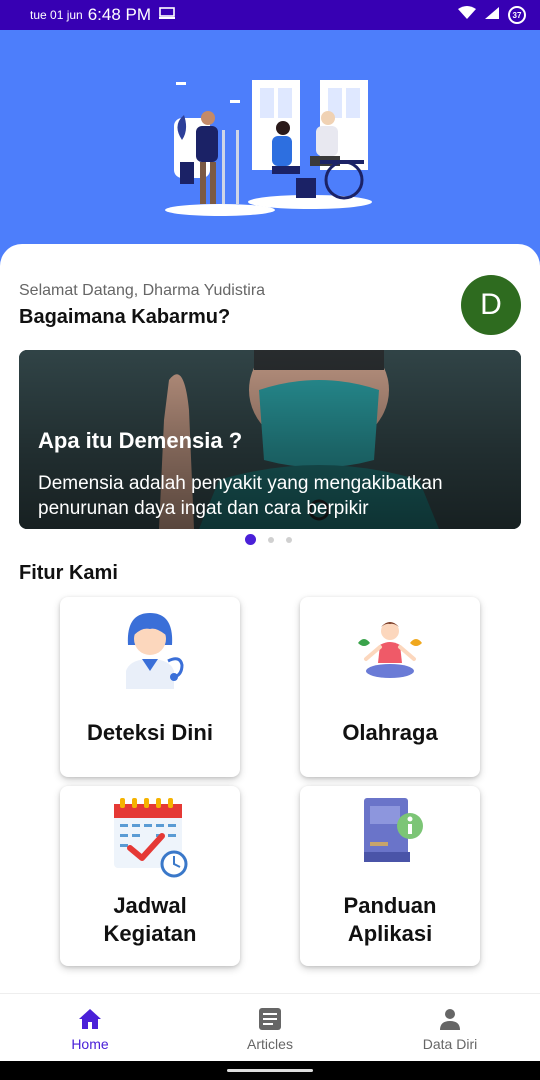 This screenshot has width=540, height=1080. Describe the element at coordinates (150, 732) in the screenshot. I see `feature-label: Deteksi Dini` at that location.